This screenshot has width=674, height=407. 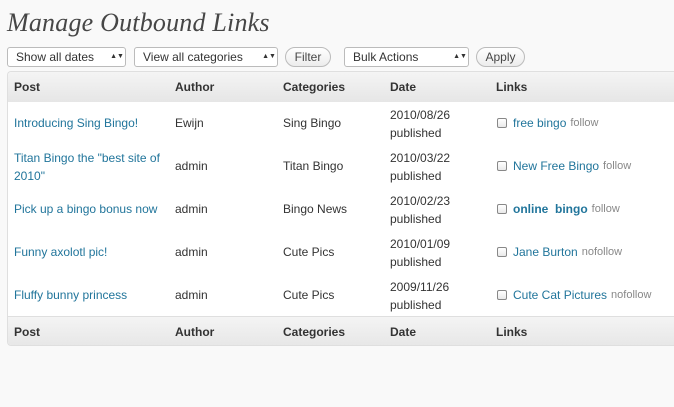 I want to click on date-cell: 2009/11/26 published, so click(x=419, y=296).